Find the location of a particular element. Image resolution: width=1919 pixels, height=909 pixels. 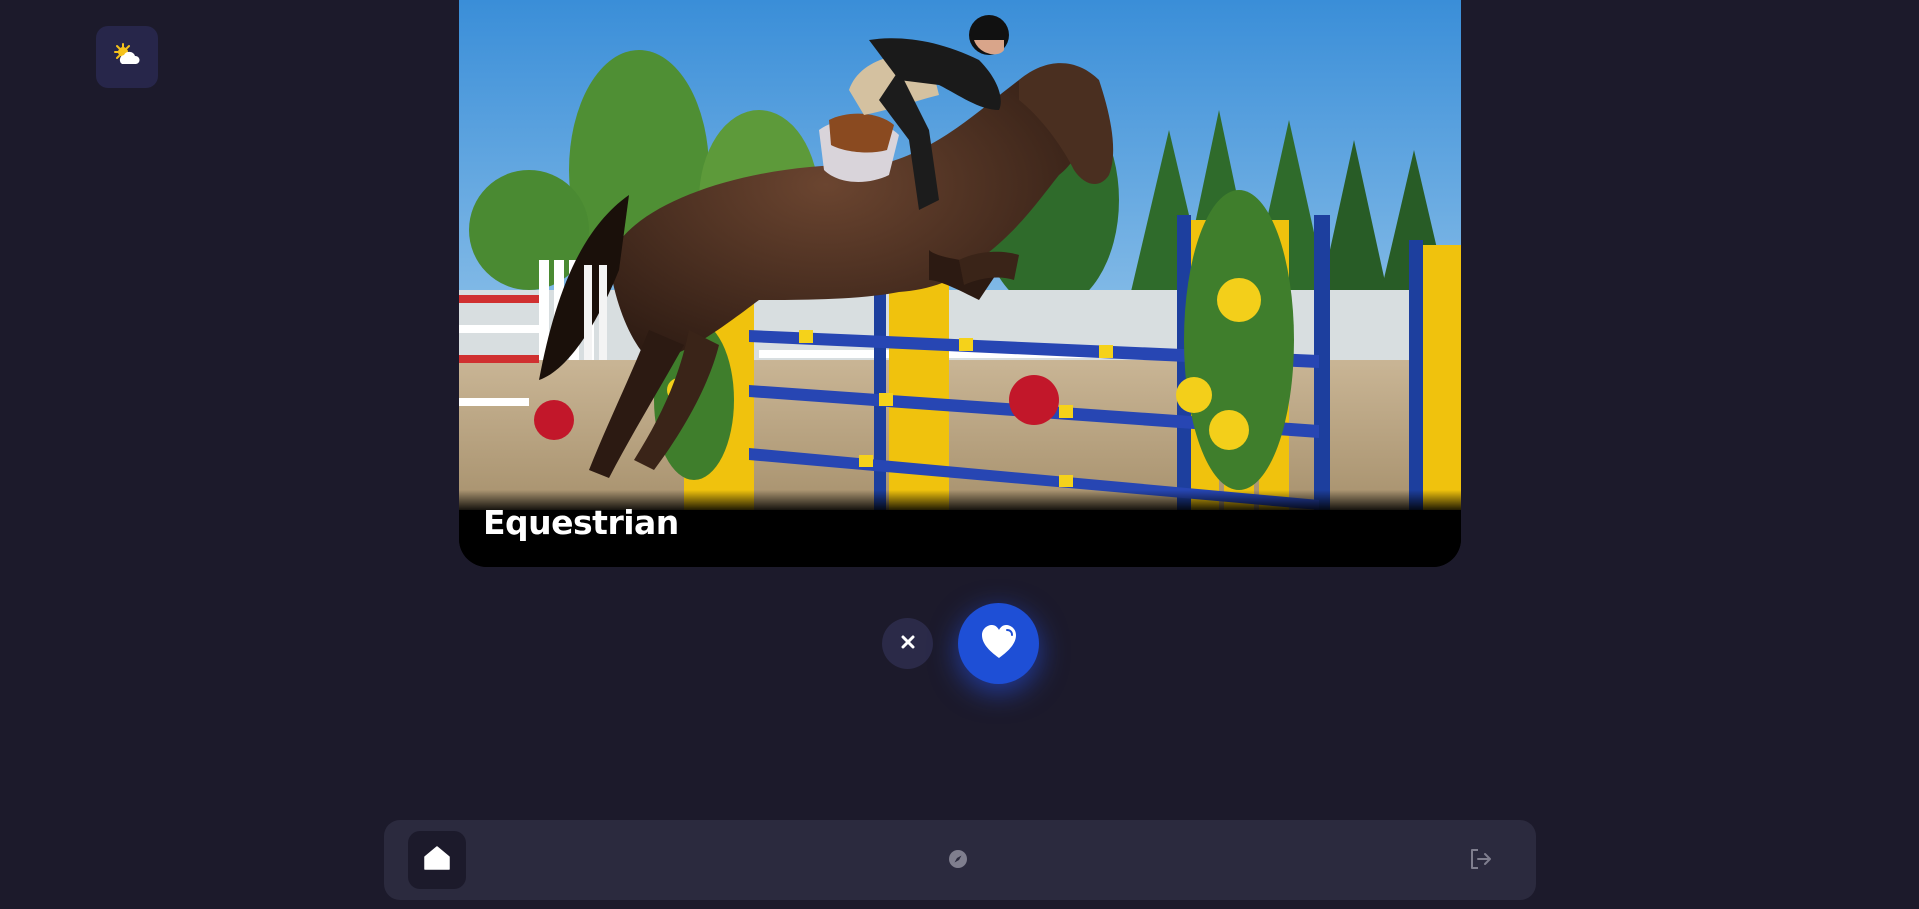

close-icon is located at coordinates (908, 644).